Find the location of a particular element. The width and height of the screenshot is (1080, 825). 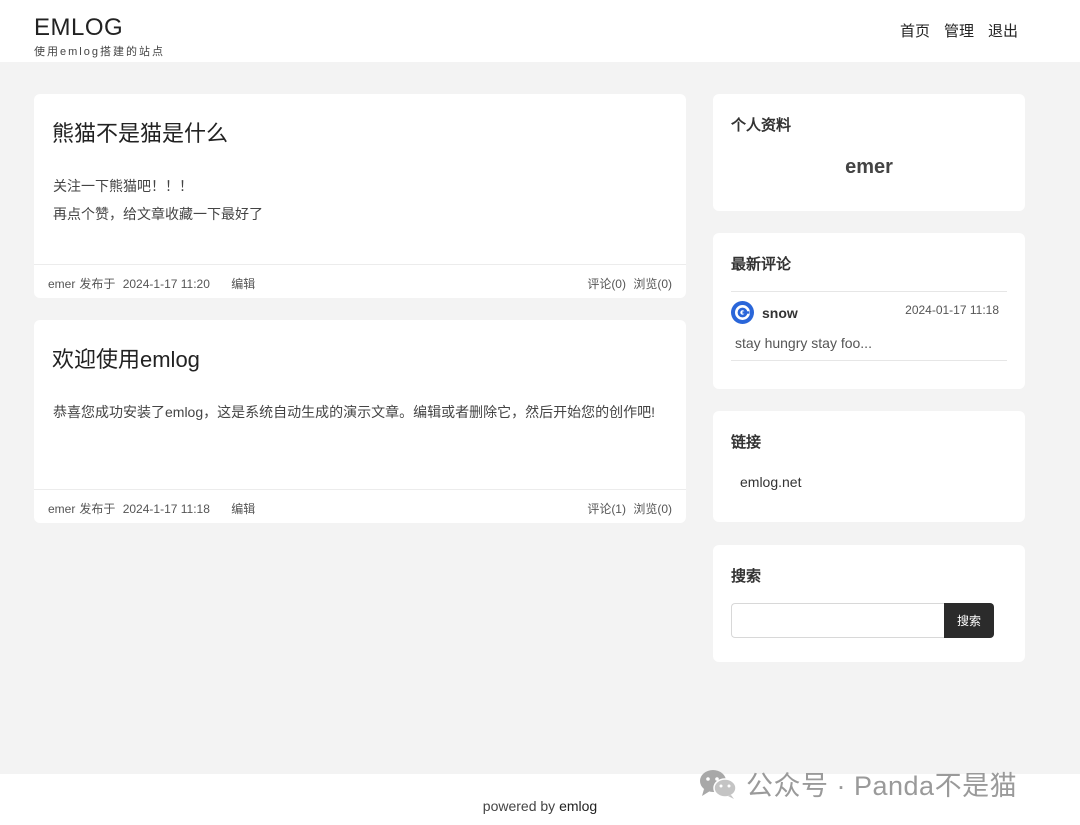

widget-title: 搜索 is located at coordinates (746, 576).